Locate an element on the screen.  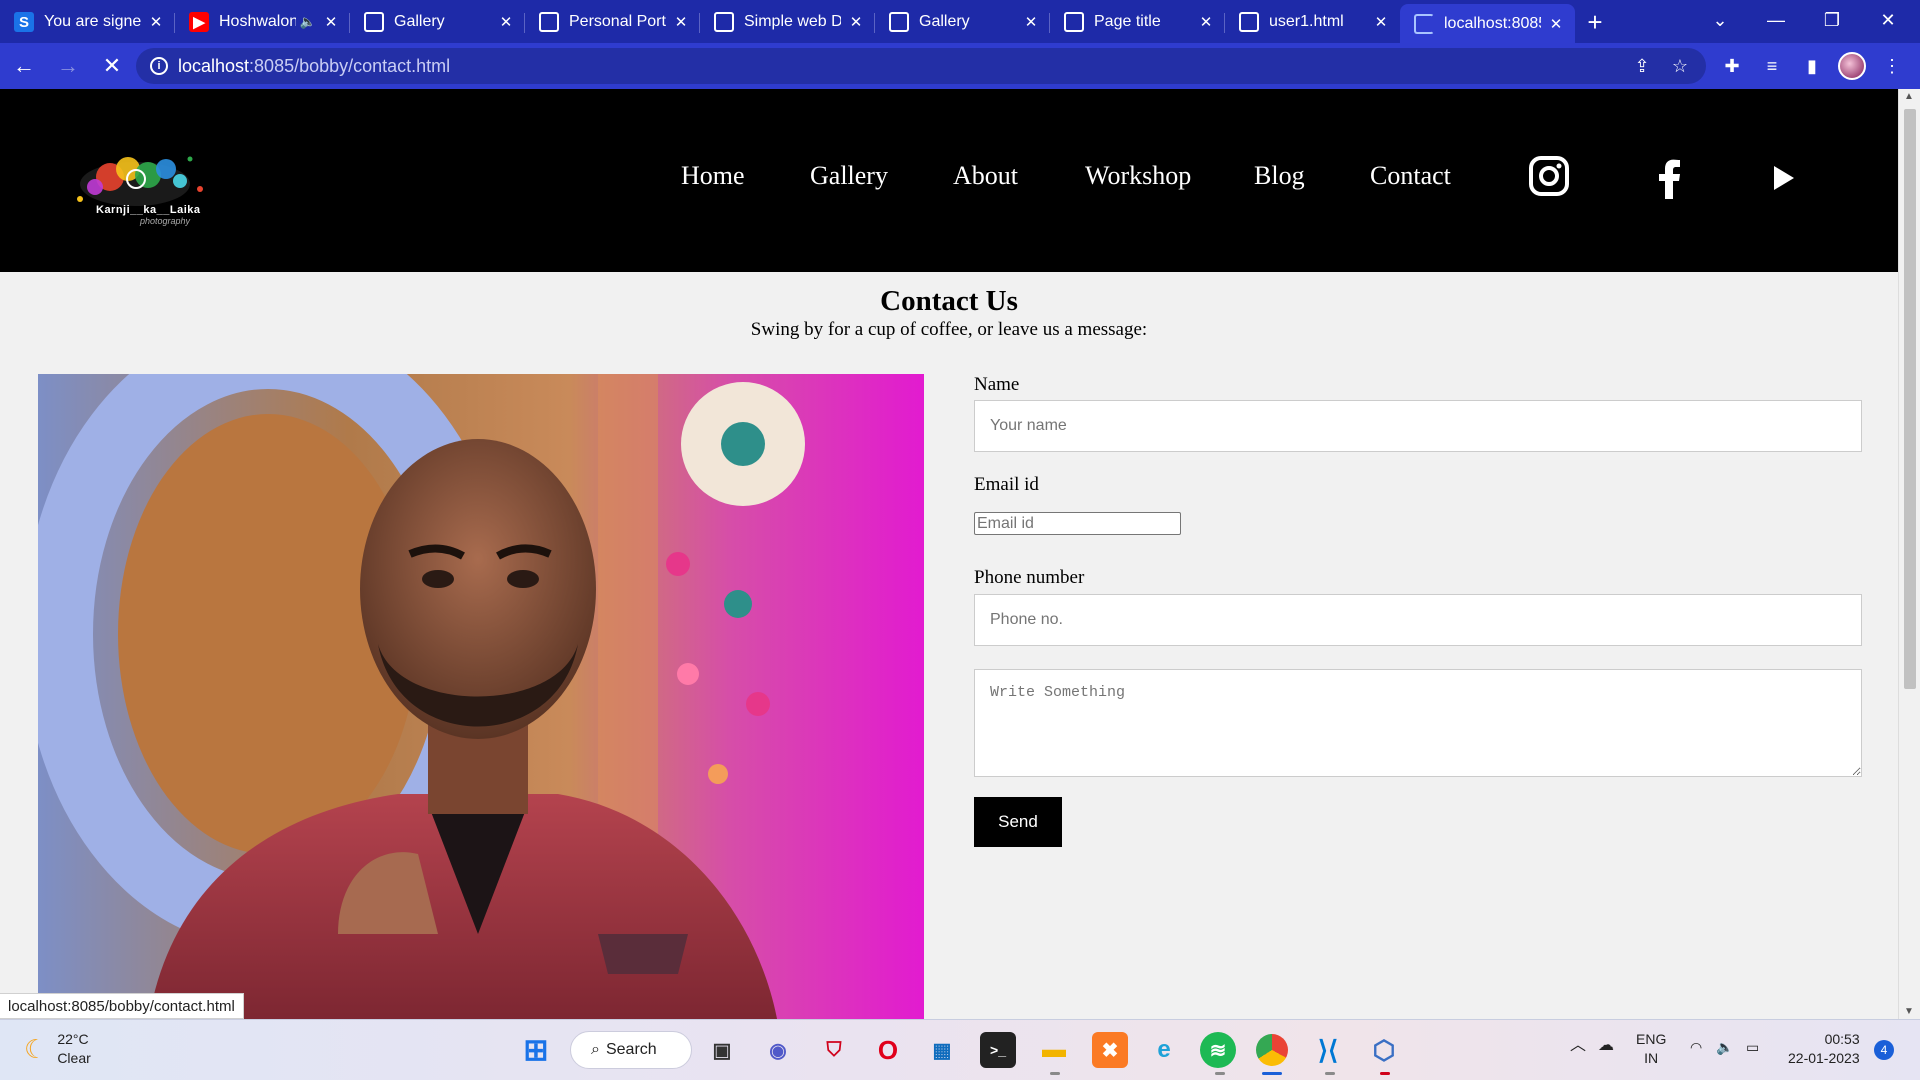
name-input is located at coordinates (1418, 426).